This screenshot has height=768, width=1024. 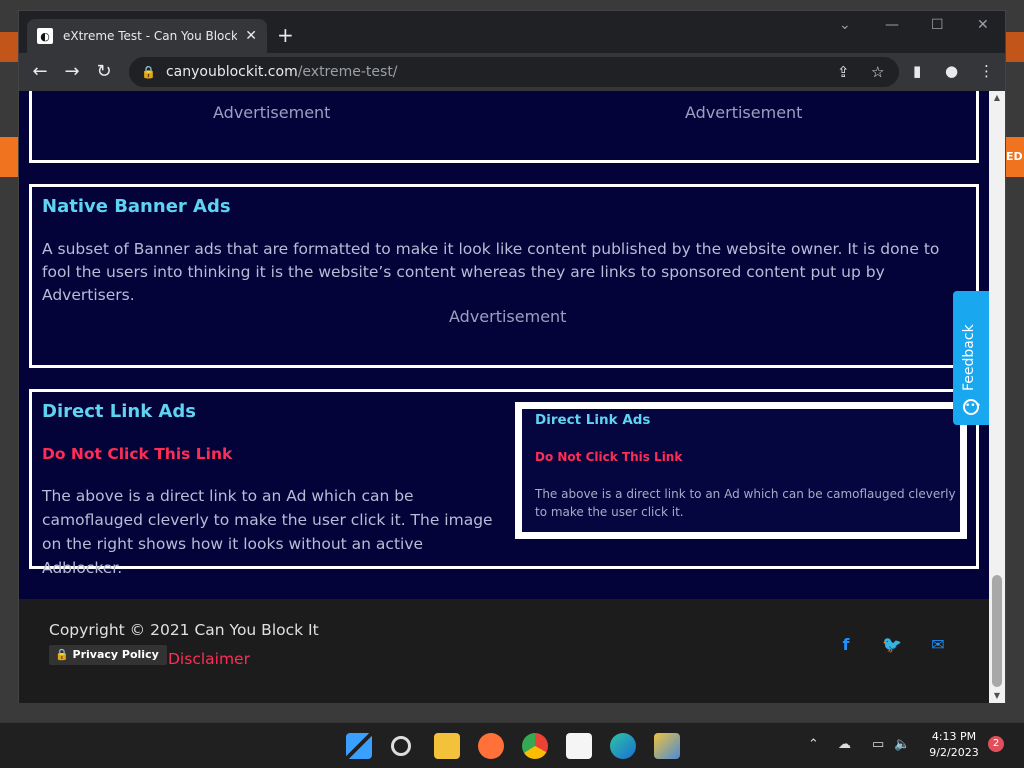 What do you see at coordinates (667, 746) in the screenshot?
I see `game-app-icon` at bounding box center [667, 746].